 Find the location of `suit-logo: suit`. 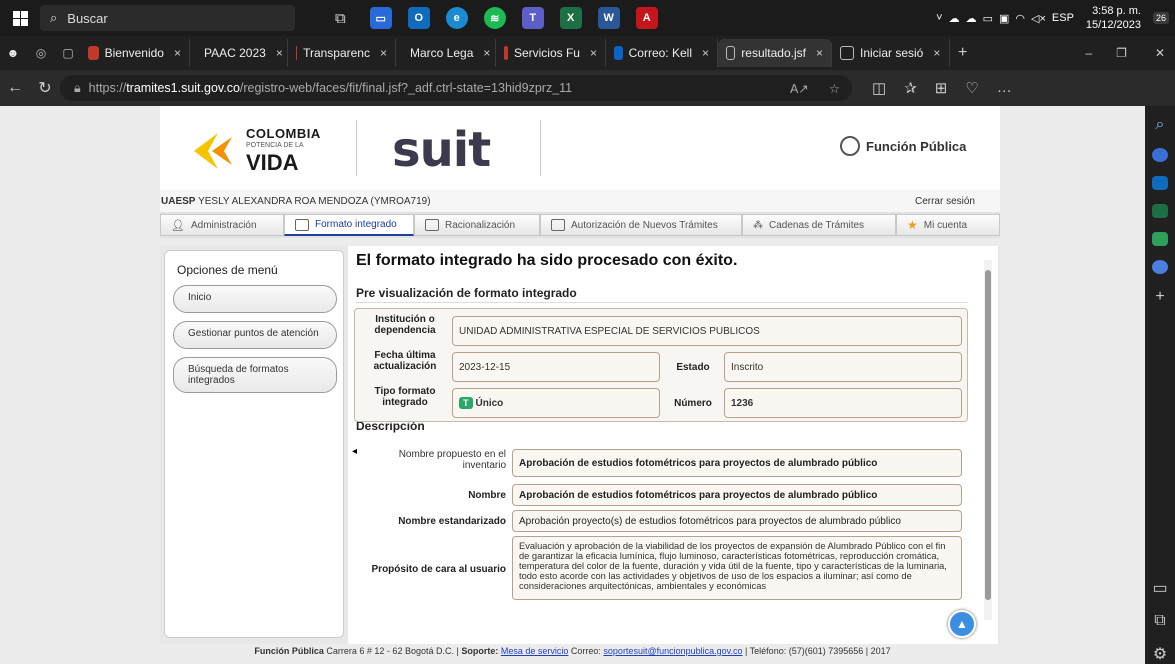

suit-logo: suit is located at coordinates (441, 150).